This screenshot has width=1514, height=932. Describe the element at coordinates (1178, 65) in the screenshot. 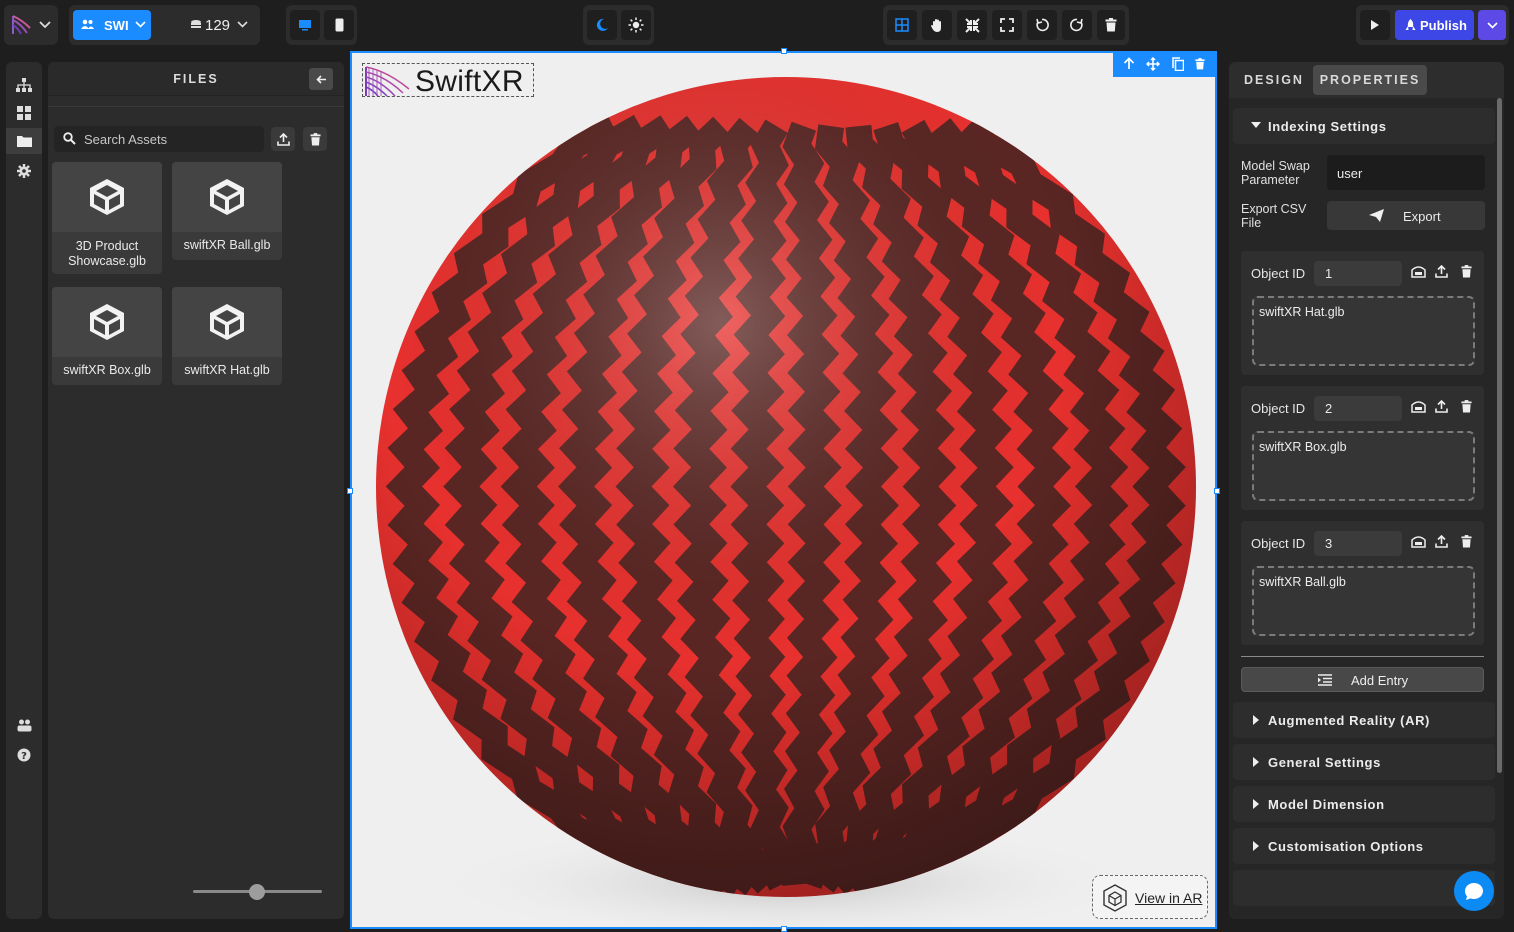

I see `copy-icon` at that location.